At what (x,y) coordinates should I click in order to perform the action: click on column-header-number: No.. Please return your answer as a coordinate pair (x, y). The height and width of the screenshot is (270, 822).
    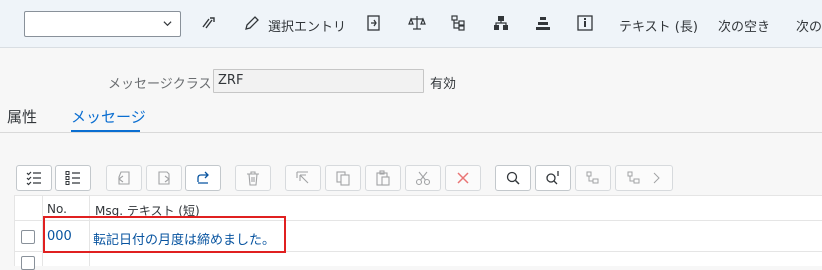
    Looking at the image, I should click on (57, 209).